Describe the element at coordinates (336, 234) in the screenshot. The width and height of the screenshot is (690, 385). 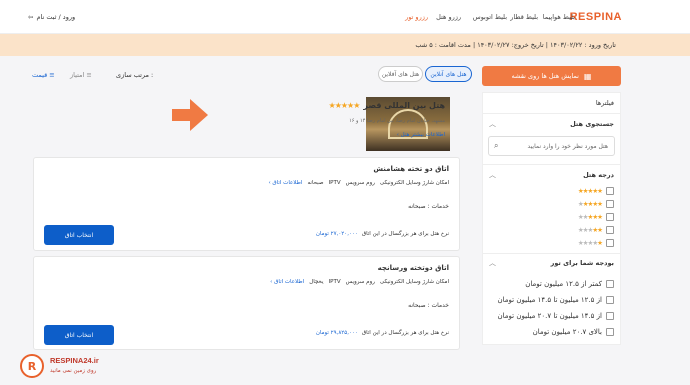
I see `room-price: ۲۷,۰۲۰,۰۰۰ تومان` at that location.